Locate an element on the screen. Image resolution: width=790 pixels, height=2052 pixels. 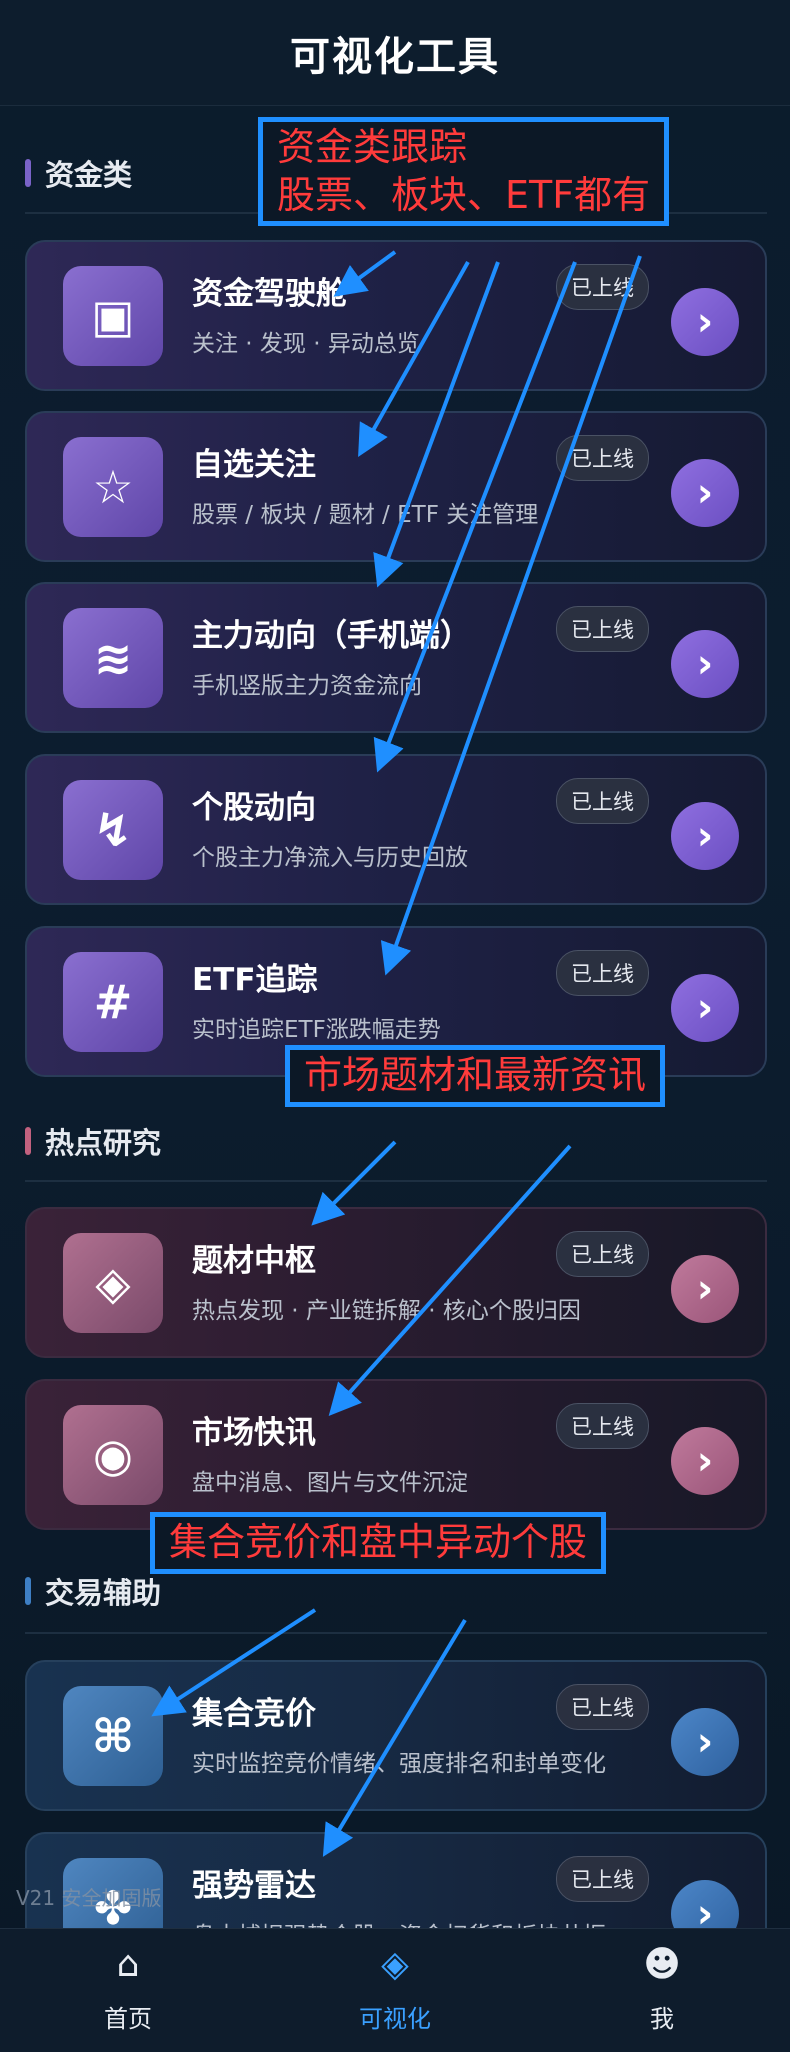
diamond-icon: ◈ is located at coordinates (395, 1964).